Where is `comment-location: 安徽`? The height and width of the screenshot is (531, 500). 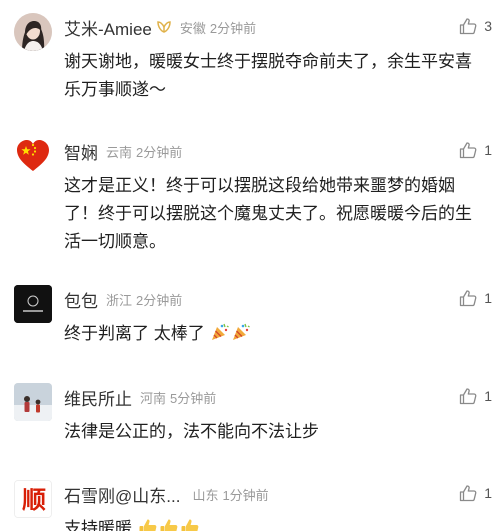
comment-location: 安徽 is located at coordinates (192, 28).